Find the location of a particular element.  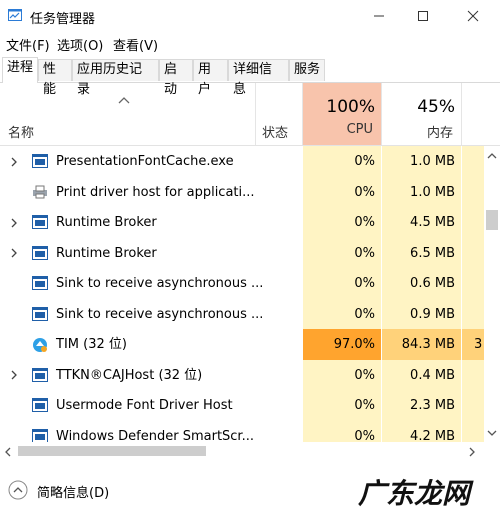

tab-startup: 启动 is located at coordinates (176, 78).